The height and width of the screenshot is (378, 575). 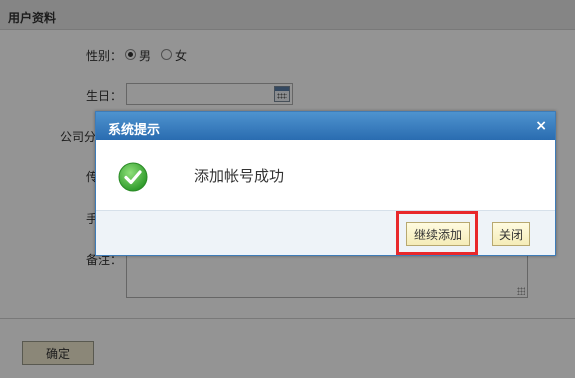 I want to click on close-icon: ×, so click(x=541, y=126).